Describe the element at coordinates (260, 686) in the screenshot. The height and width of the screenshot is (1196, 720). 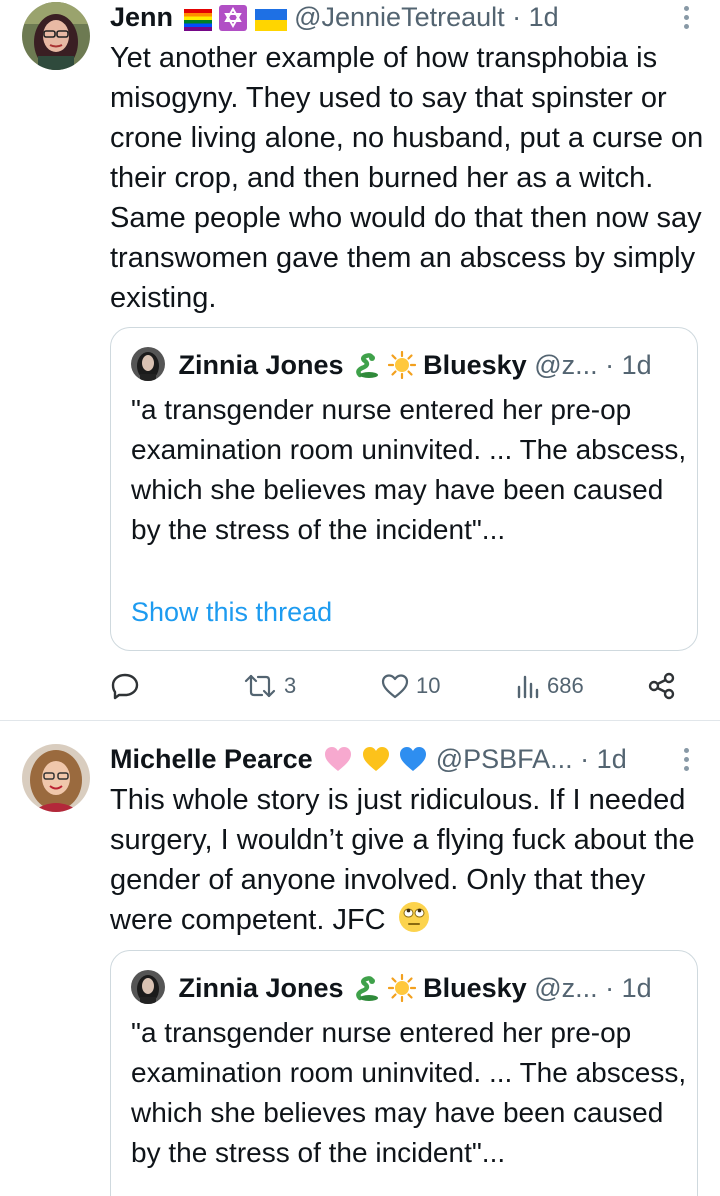
I see `retweet-icon` at that location.